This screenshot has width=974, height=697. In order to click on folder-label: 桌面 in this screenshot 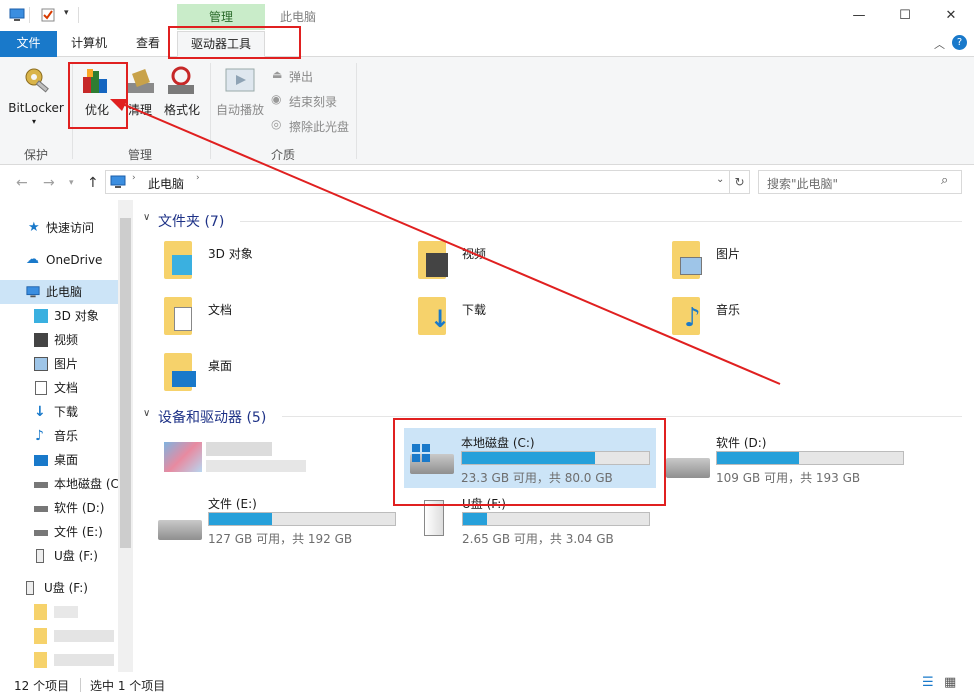, I will do `click(220, 365)`.